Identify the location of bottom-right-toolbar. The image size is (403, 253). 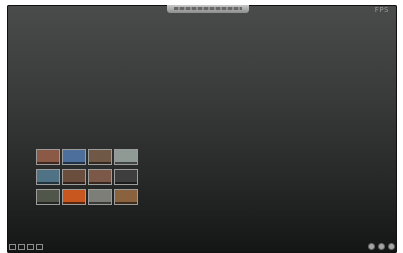
(381, 246).